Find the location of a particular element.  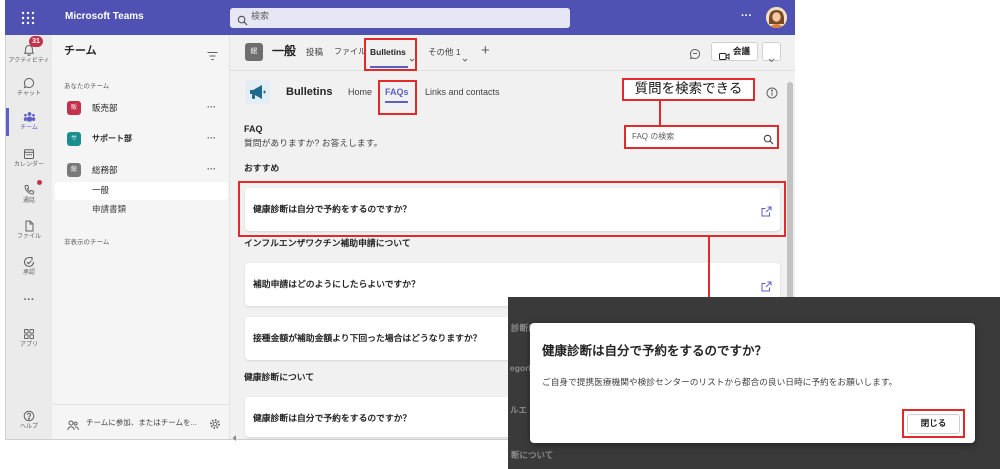

rail-label-activity: アクティビティ is located at coordinates (29, 61).